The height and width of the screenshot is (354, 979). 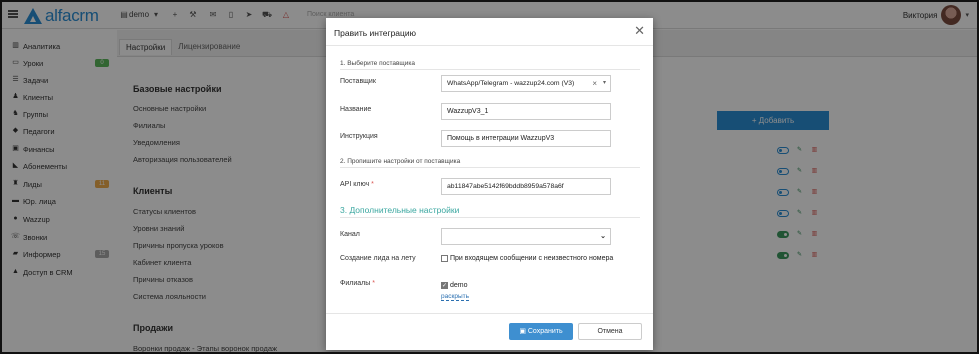 I want to click on chevron-down-icon: ▾, so click(x=604, y=83).